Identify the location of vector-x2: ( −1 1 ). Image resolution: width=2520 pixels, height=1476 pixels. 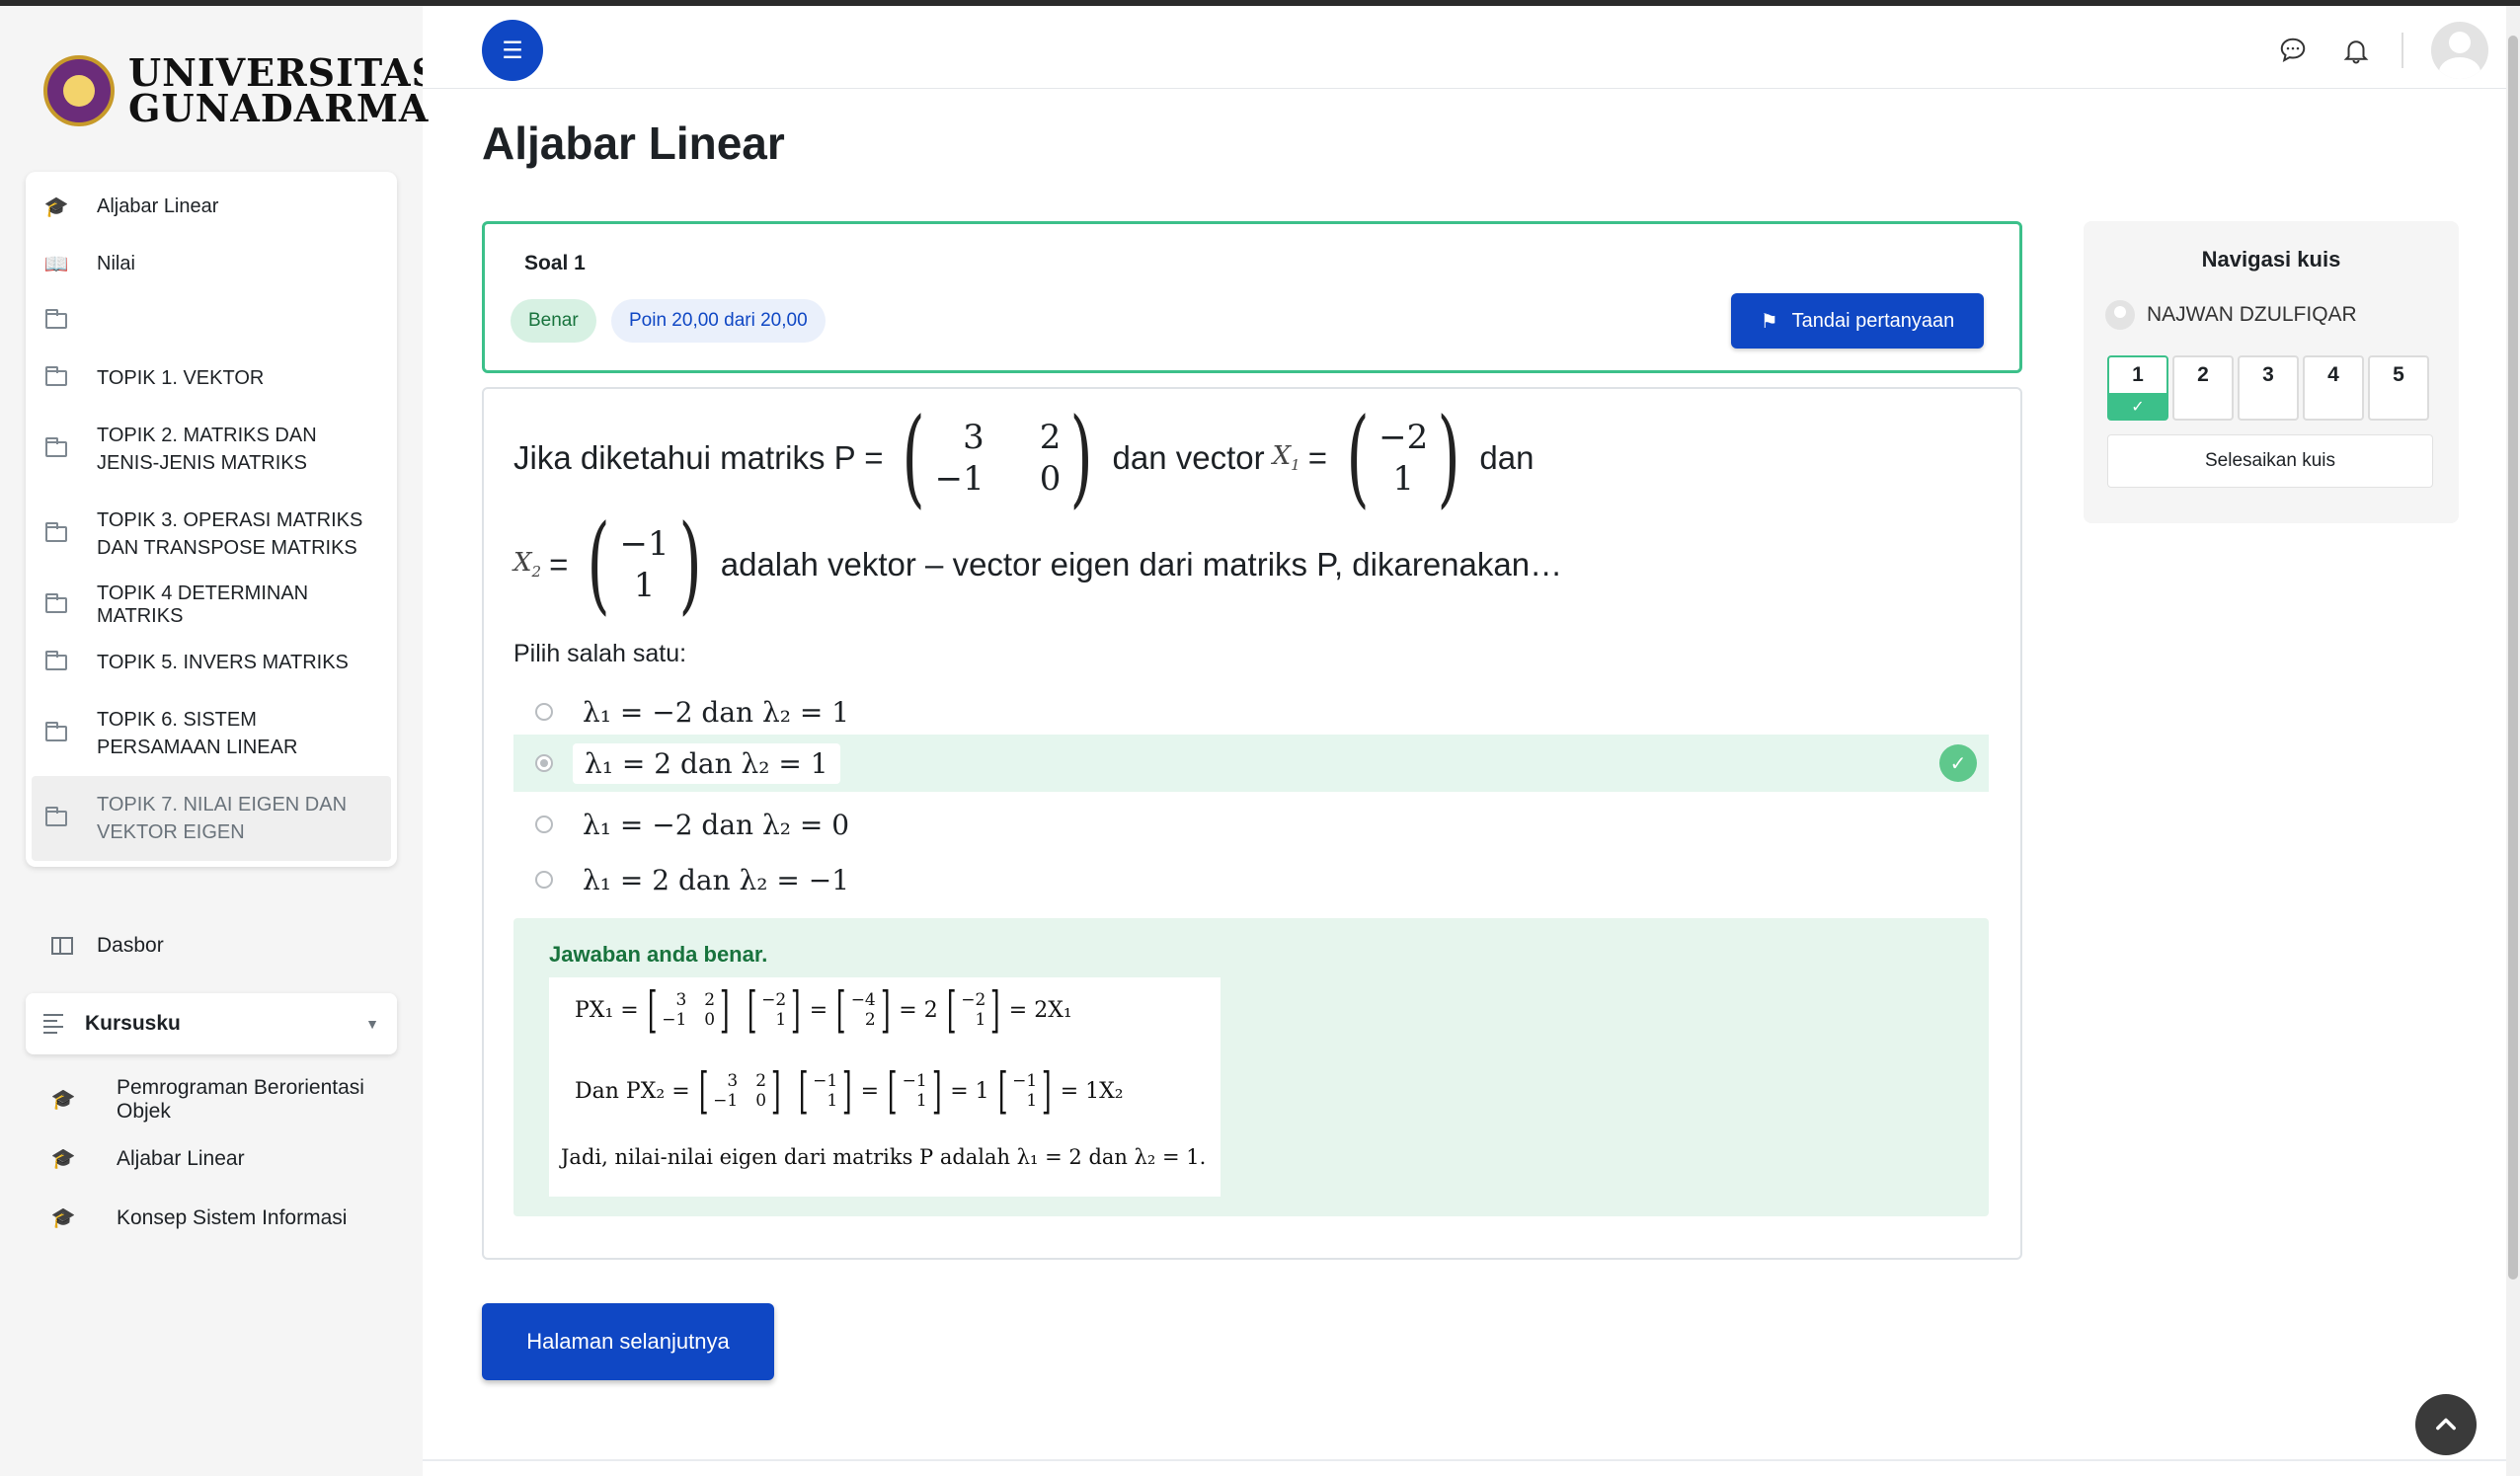
(644, 564).